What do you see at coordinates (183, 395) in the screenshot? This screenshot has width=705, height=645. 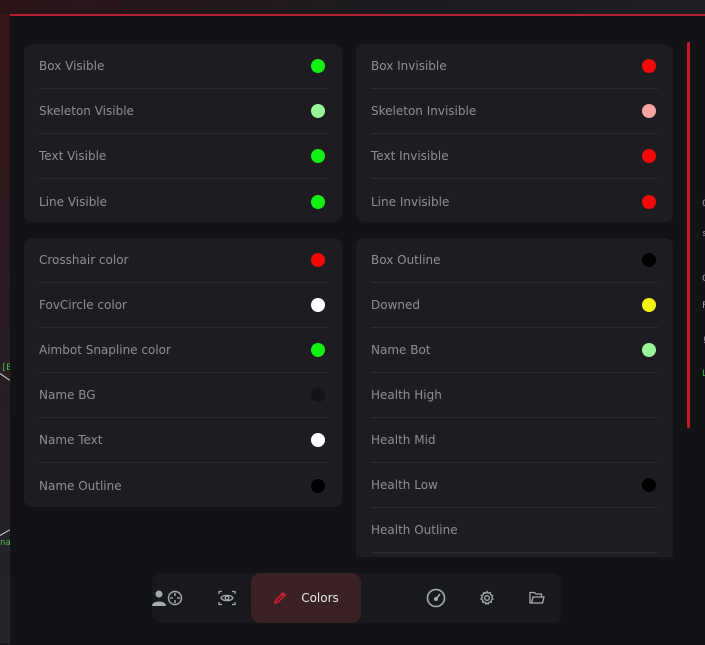 I see `color-row: Name BG` at bounding box center [183, 395].